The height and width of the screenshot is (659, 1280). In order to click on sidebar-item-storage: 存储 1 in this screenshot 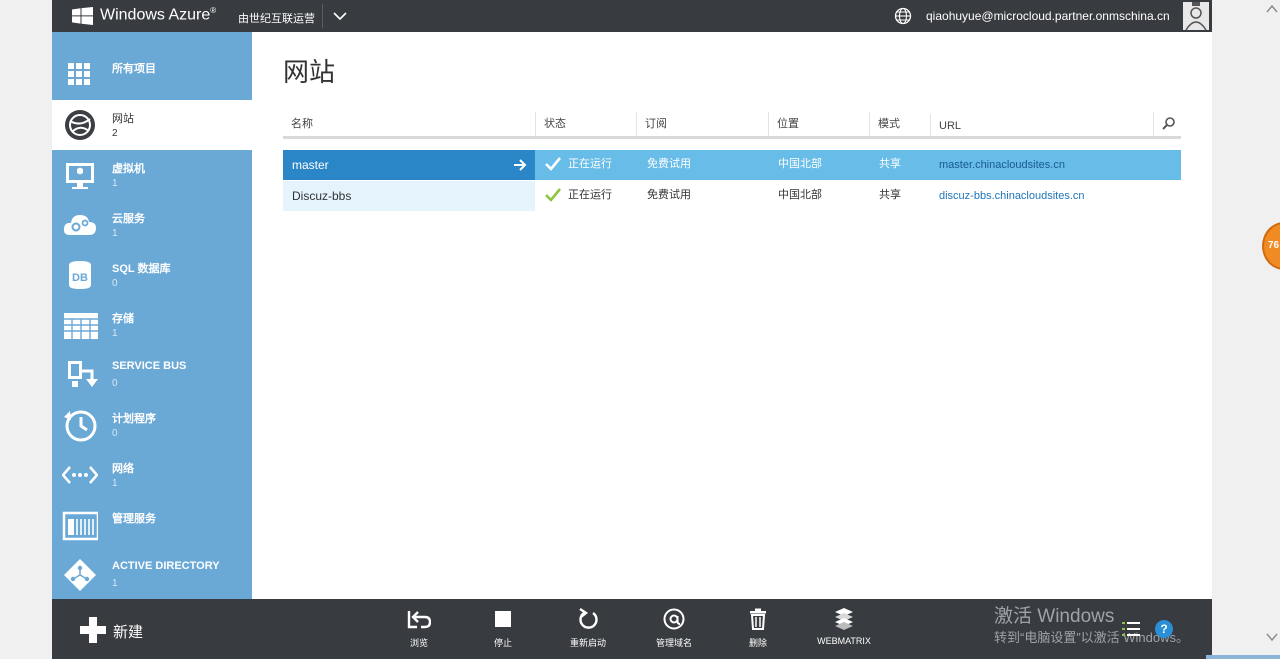, I will do `click(152, 325)`.